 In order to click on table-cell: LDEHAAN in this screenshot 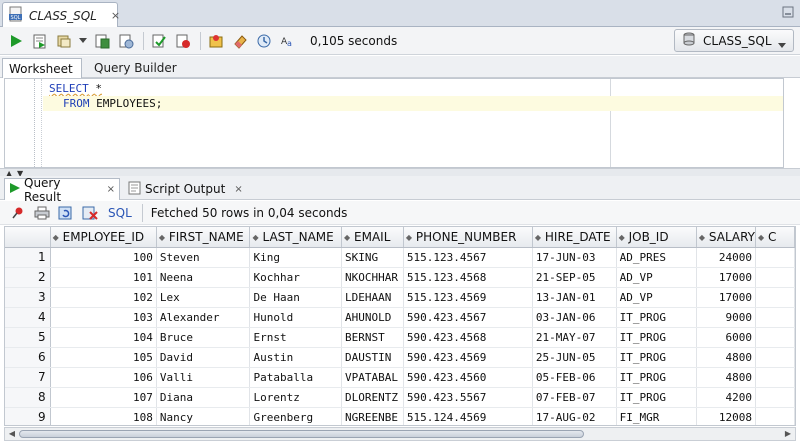, I will do `click(372, 297)`.